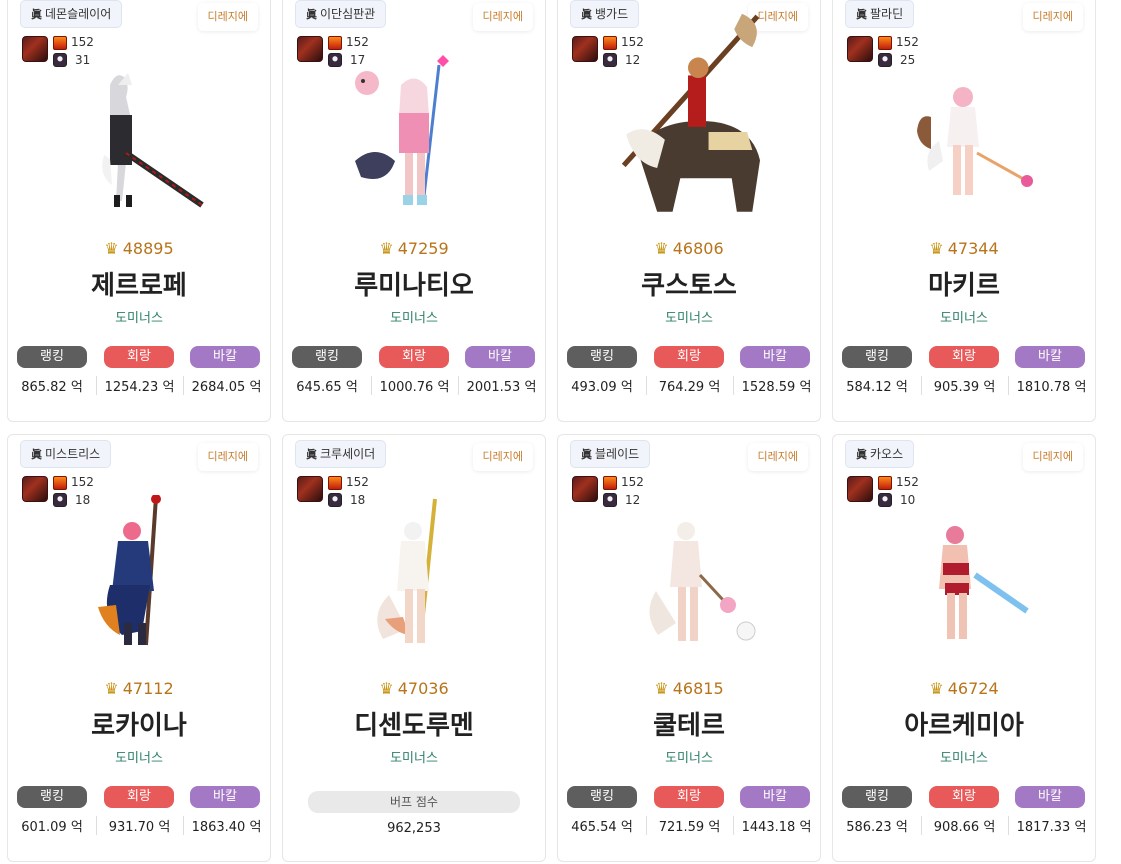 The width and height of the screenshot is (1121, 864). I want to click on ranking-value: 493.09 억, so click(602, 387).